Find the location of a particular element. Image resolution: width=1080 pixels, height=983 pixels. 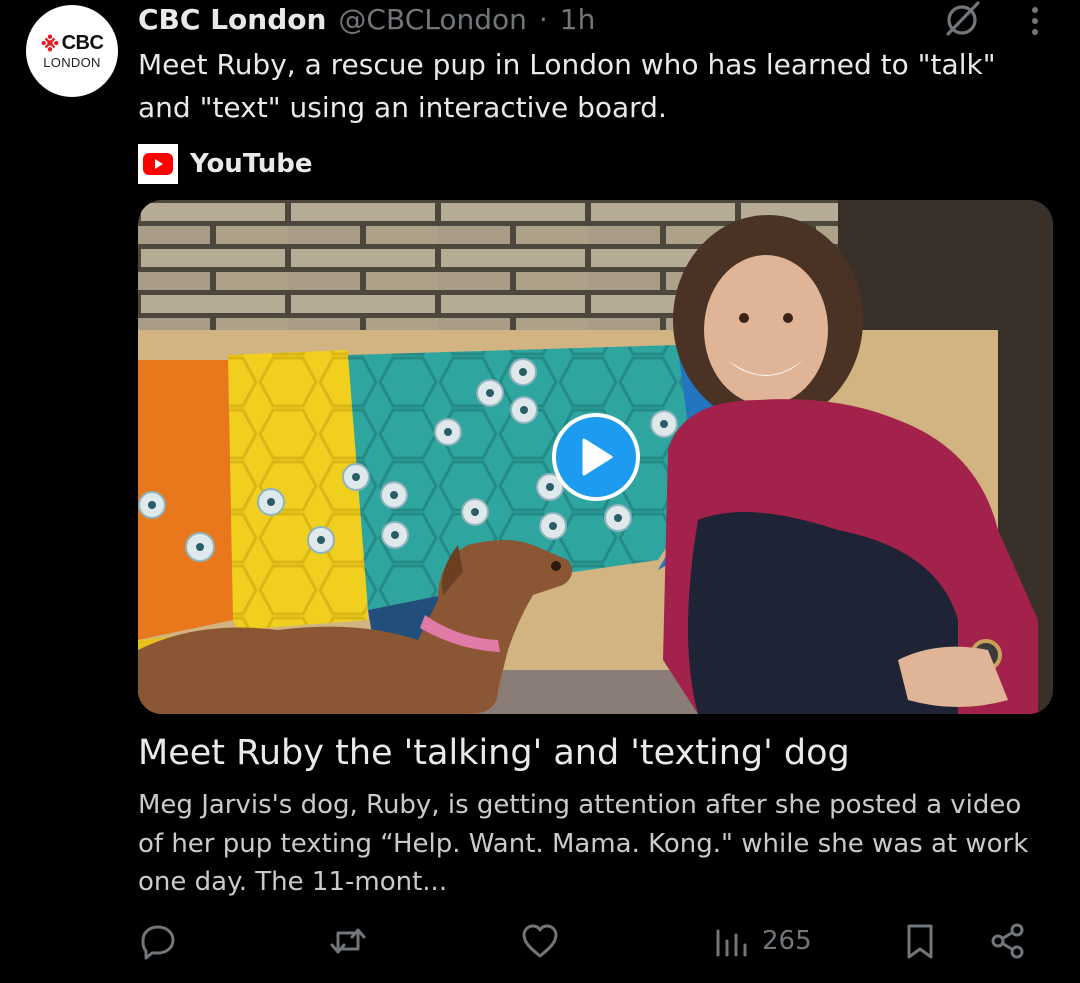

reply-icon is located at coordinates (158, 942).